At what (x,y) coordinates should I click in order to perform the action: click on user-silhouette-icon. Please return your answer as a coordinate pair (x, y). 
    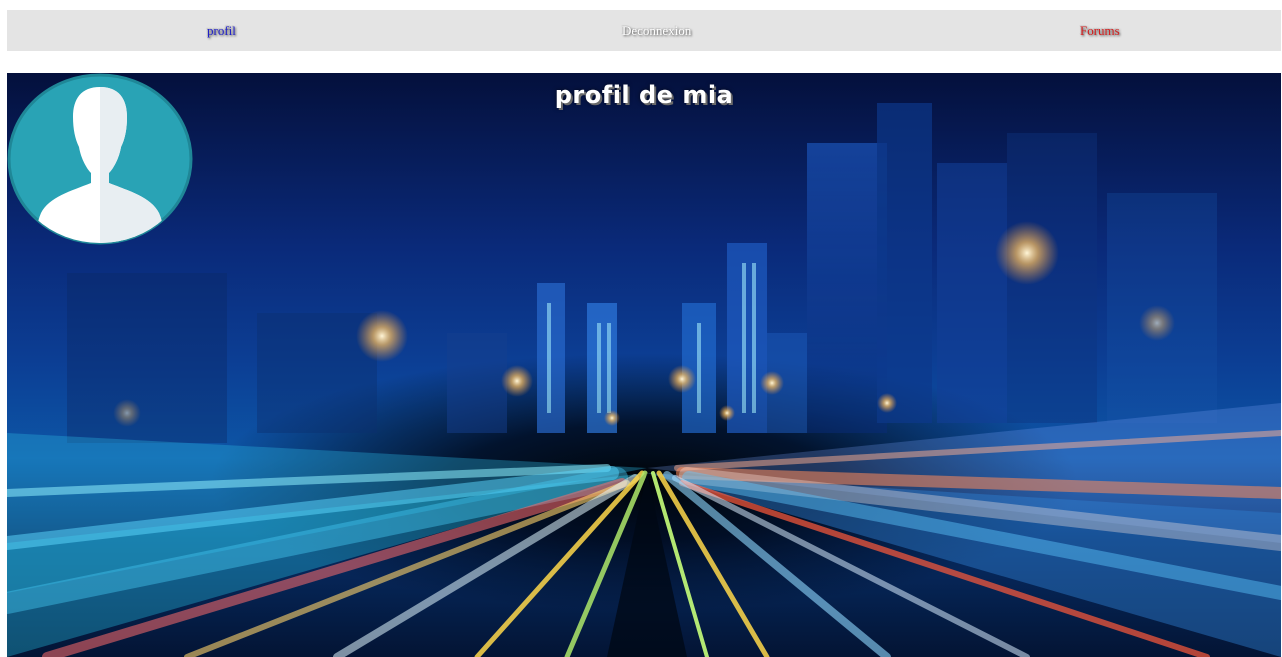
    Looking at the image, I should click on (100, 159).